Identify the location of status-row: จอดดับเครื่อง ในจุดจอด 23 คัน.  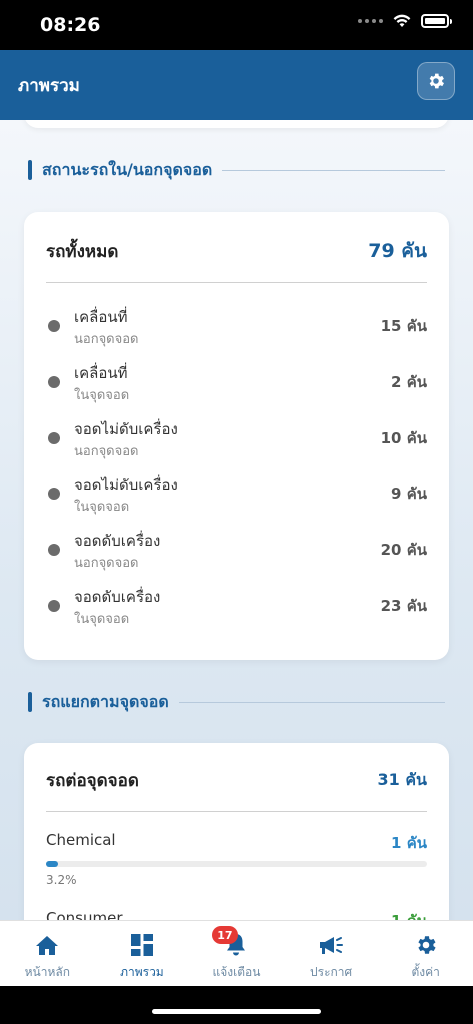
(236, 606).